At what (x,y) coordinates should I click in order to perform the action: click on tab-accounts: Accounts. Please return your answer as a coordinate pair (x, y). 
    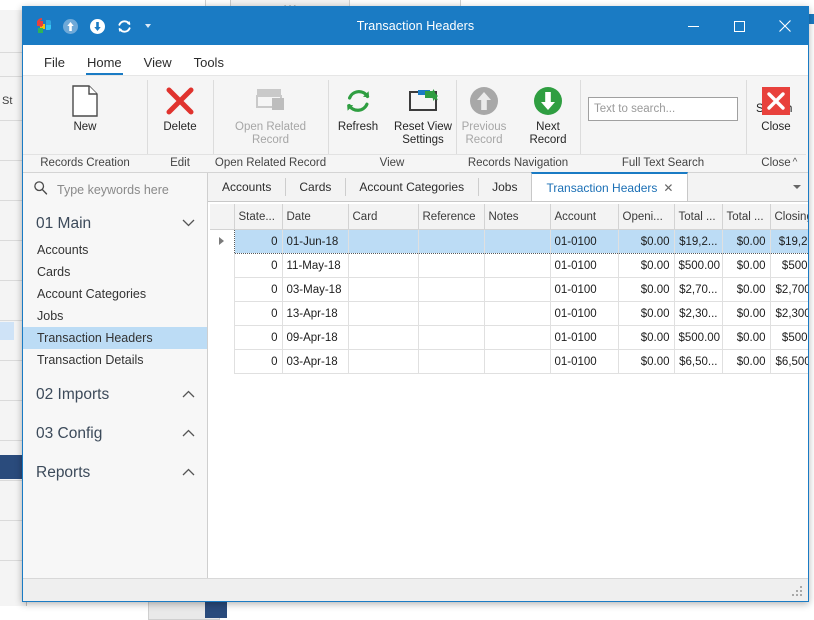
    Looking at the image, I should click on (247, 187).